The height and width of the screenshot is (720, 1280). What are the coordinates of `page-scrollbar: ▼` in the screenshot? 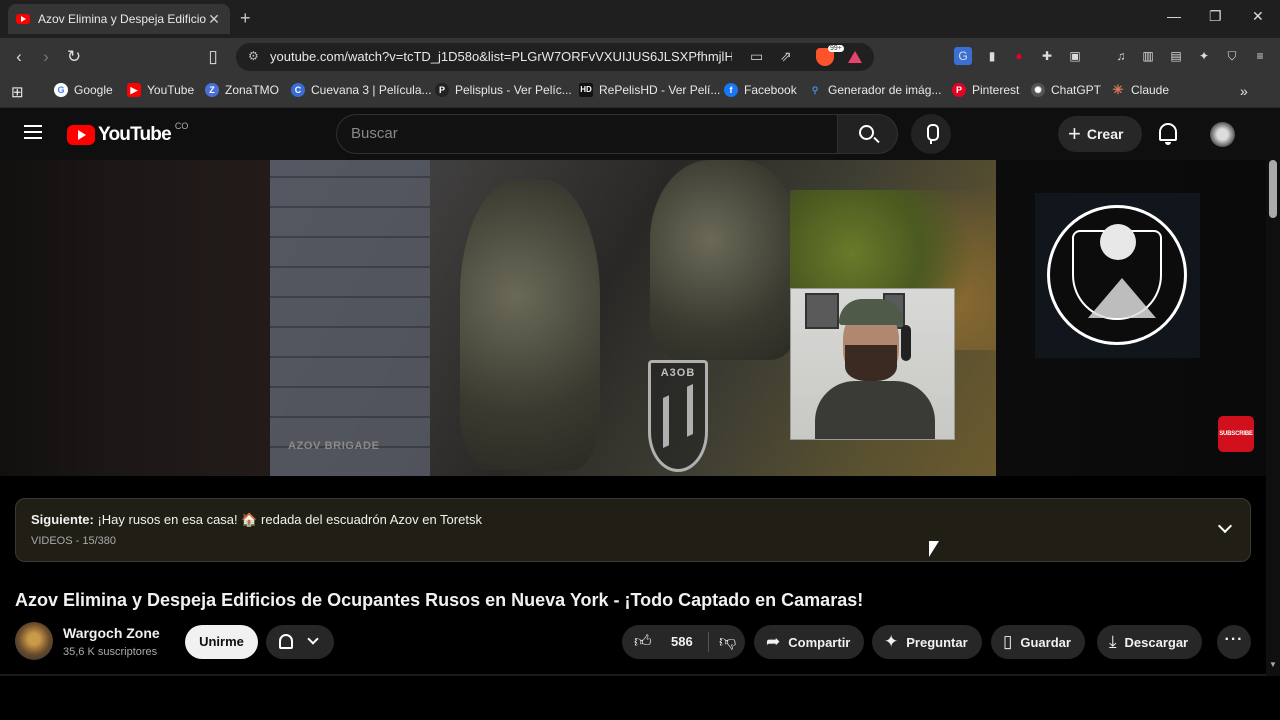 It's located at (1273, 418).